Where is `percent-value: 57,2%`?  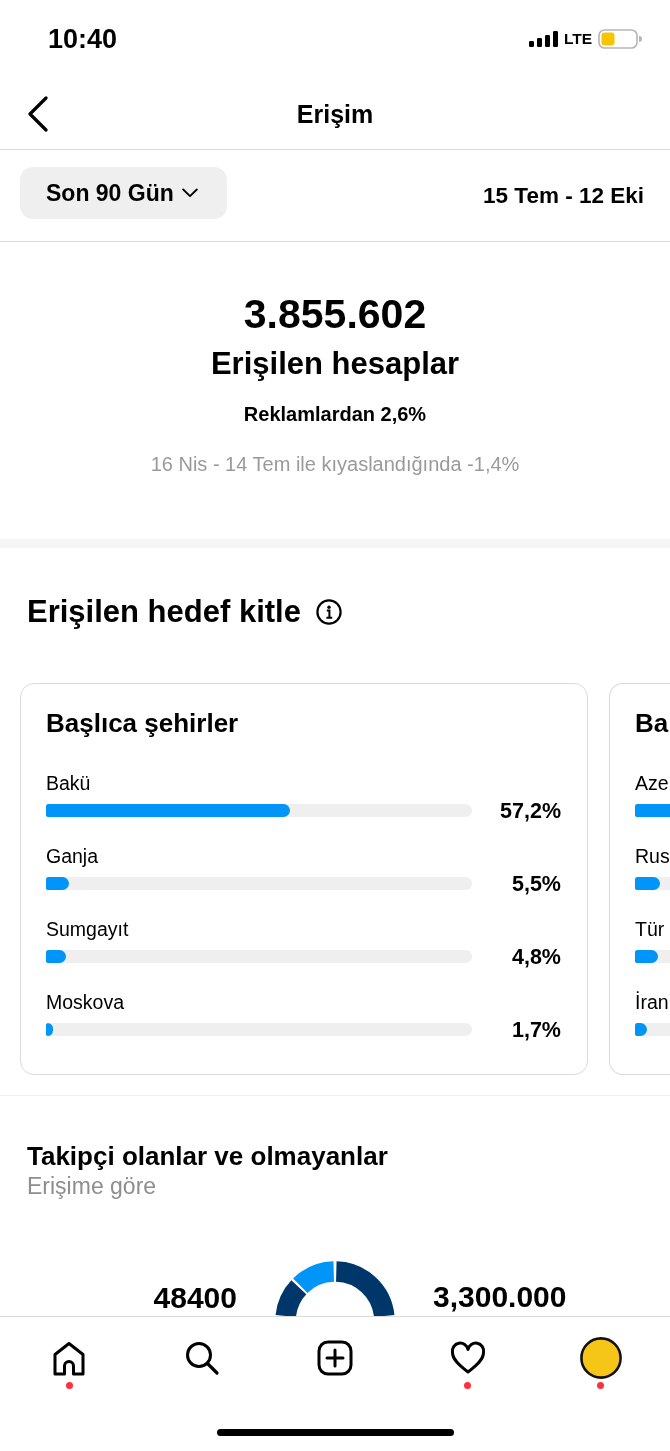
percent-value: 57,2% is located at coordinates (530, 810).